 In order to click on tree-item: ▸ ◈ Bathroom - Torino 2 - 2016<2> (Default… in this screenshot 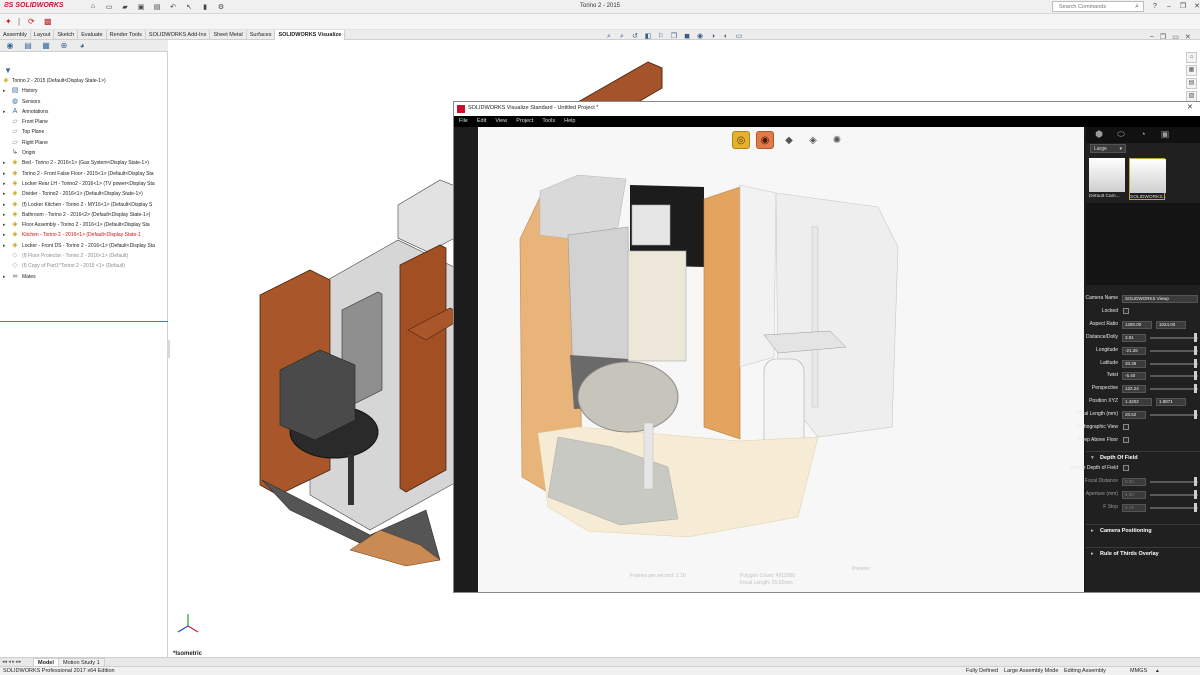, I will do `click(84, 215)`.